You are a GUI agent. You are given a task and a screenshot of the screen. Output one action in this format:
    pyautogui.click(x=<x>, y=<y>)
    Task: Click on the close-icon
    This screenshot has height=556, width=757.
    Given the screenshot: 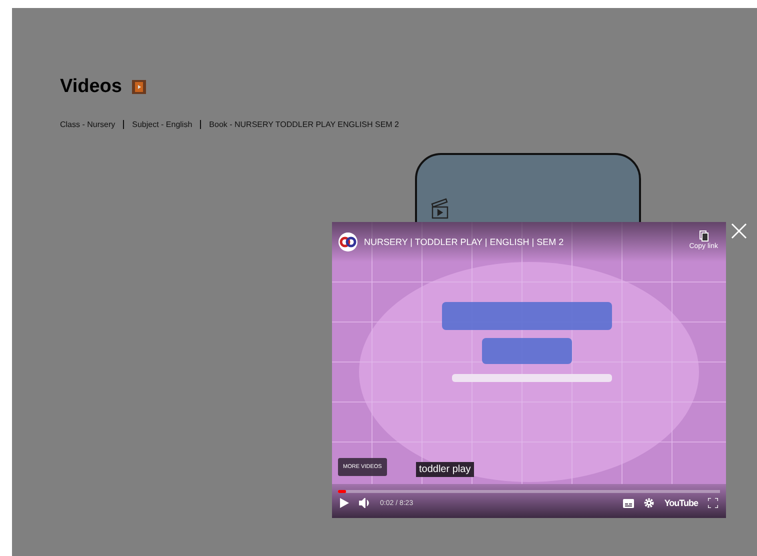 What is the action you would take?
    pyautogui.click(x=739, y=231)
    